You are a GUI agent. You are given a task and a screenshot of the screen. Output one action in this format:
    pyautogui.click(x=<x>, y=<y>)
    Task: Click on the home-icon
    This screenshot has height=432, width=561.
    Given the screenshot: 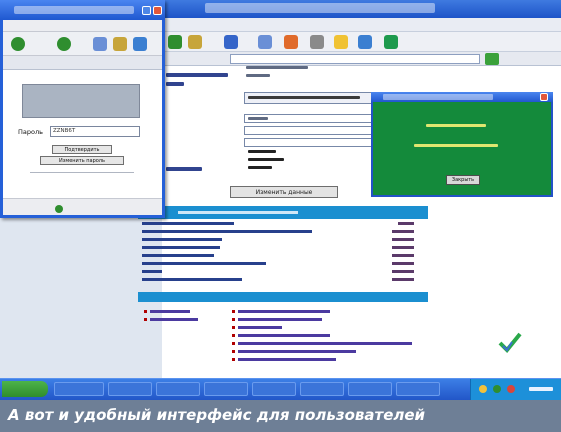 What is the action you would take?
    pyautogui.click(x=120, y=44)
    